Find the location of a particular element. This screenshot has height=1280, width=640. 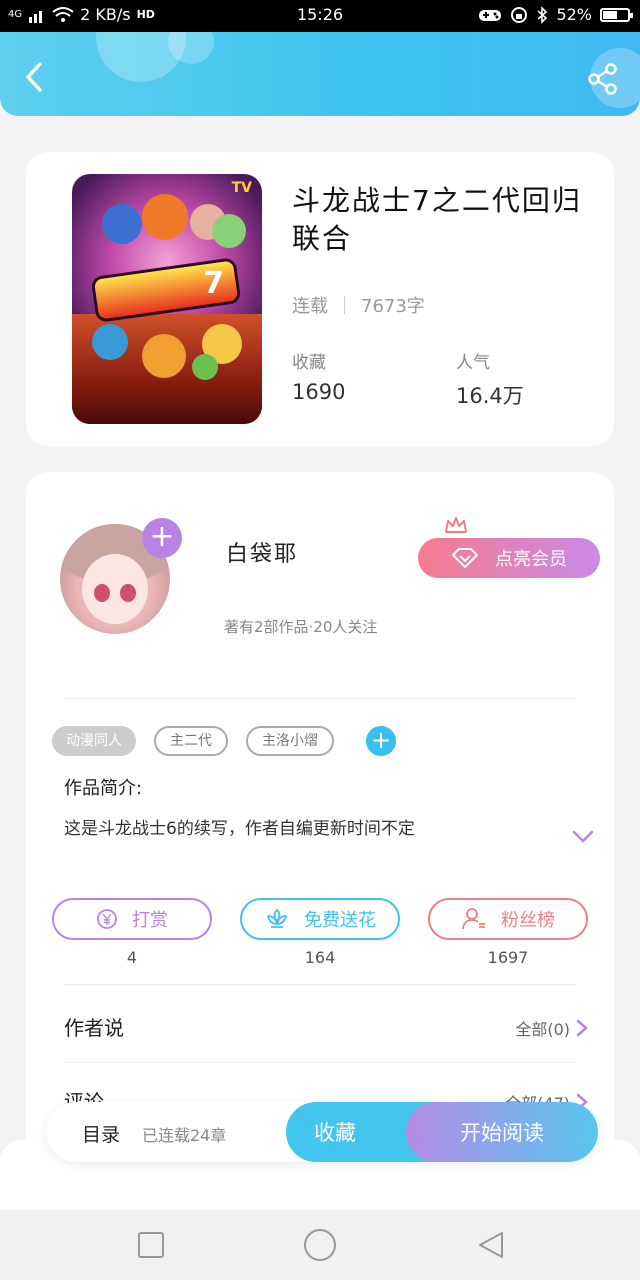

book-meta: 连载 7673字 is located at coordinates (358, 305).